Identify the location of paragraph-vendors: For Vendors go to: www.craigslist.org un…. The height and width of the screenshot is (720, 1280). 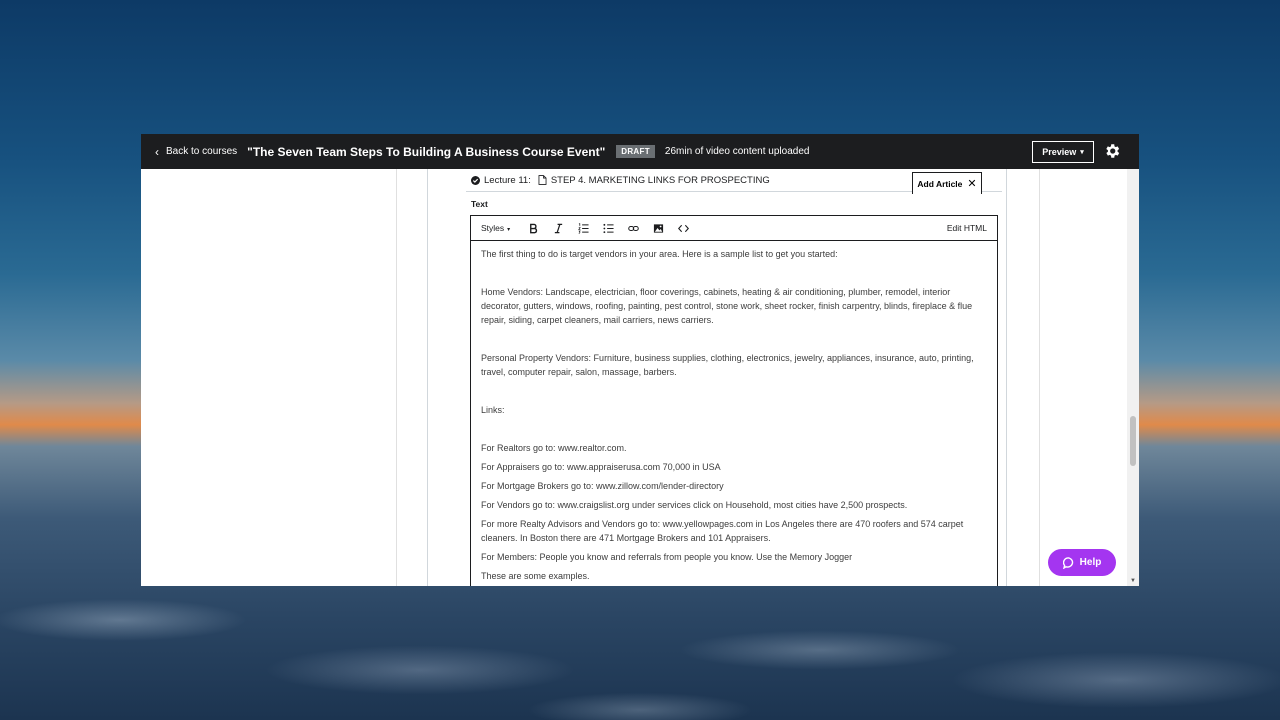
(694, 505).